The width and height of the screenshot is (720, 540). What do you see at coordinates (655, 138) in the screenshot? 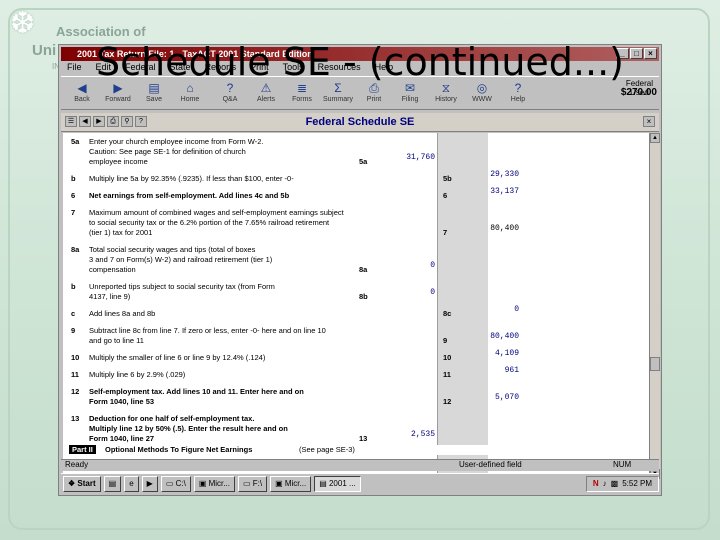
I see `scroll-up-arrow-icon: ▲` at bounding box center [655, 138].